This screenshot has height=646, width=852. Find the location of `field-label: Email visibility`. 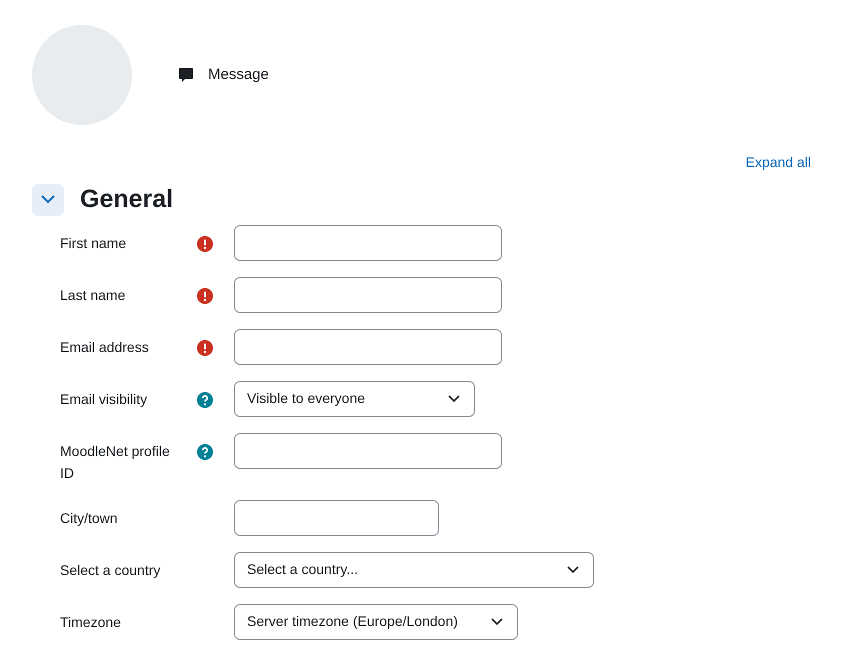

field-label: Email visibility is located at coordinates (104, 399).